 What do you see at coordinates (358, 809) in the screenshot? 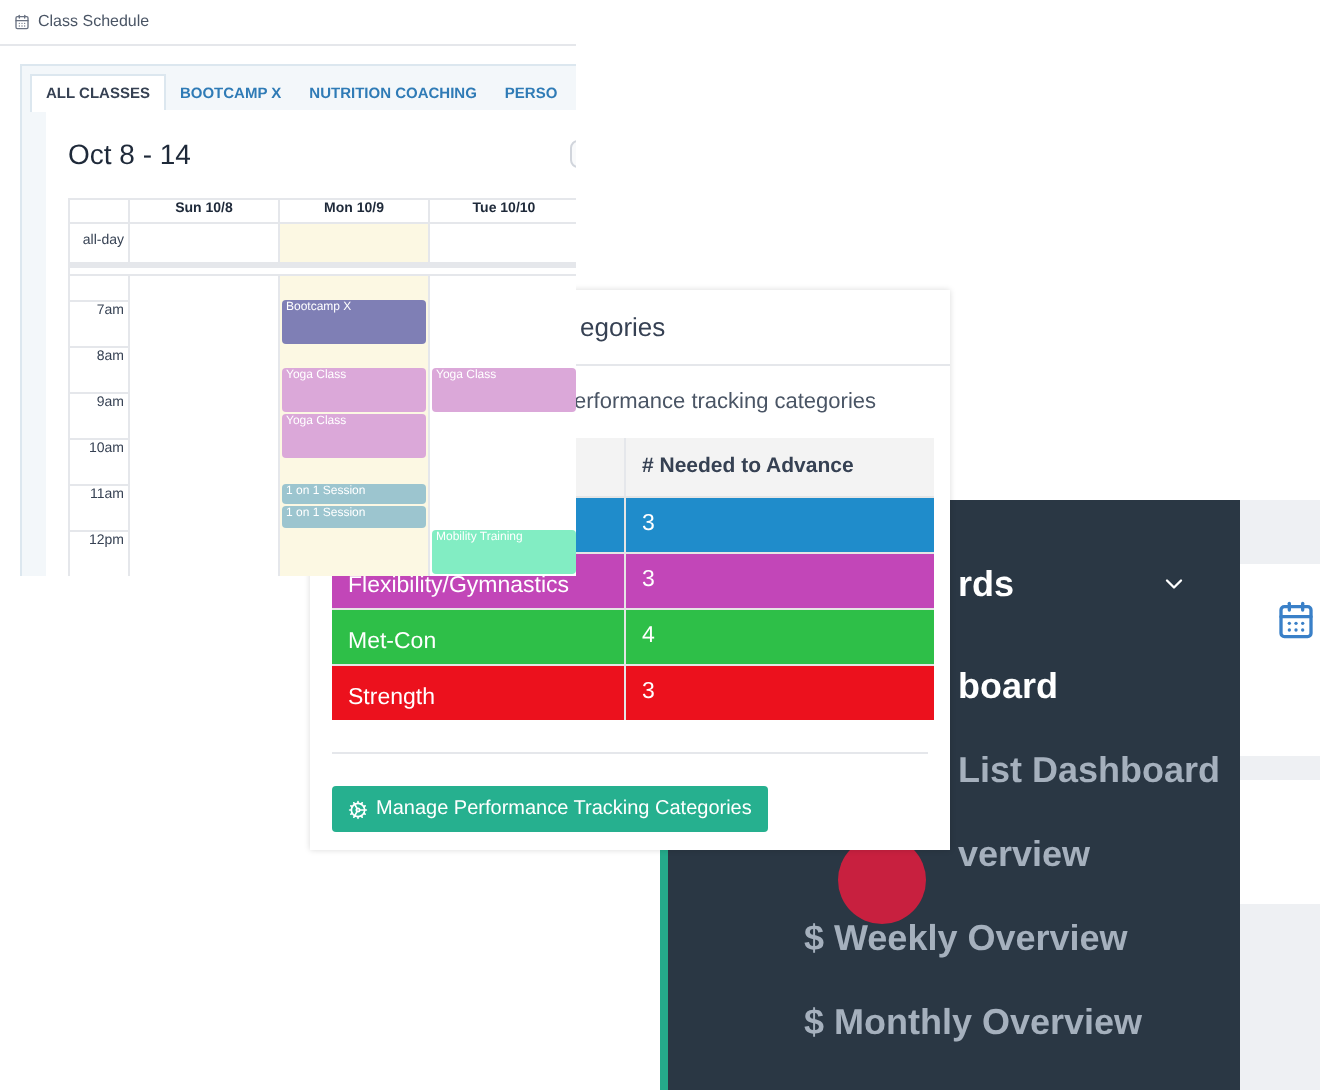
I see `gear-icon` at bounding box center [358, 809].